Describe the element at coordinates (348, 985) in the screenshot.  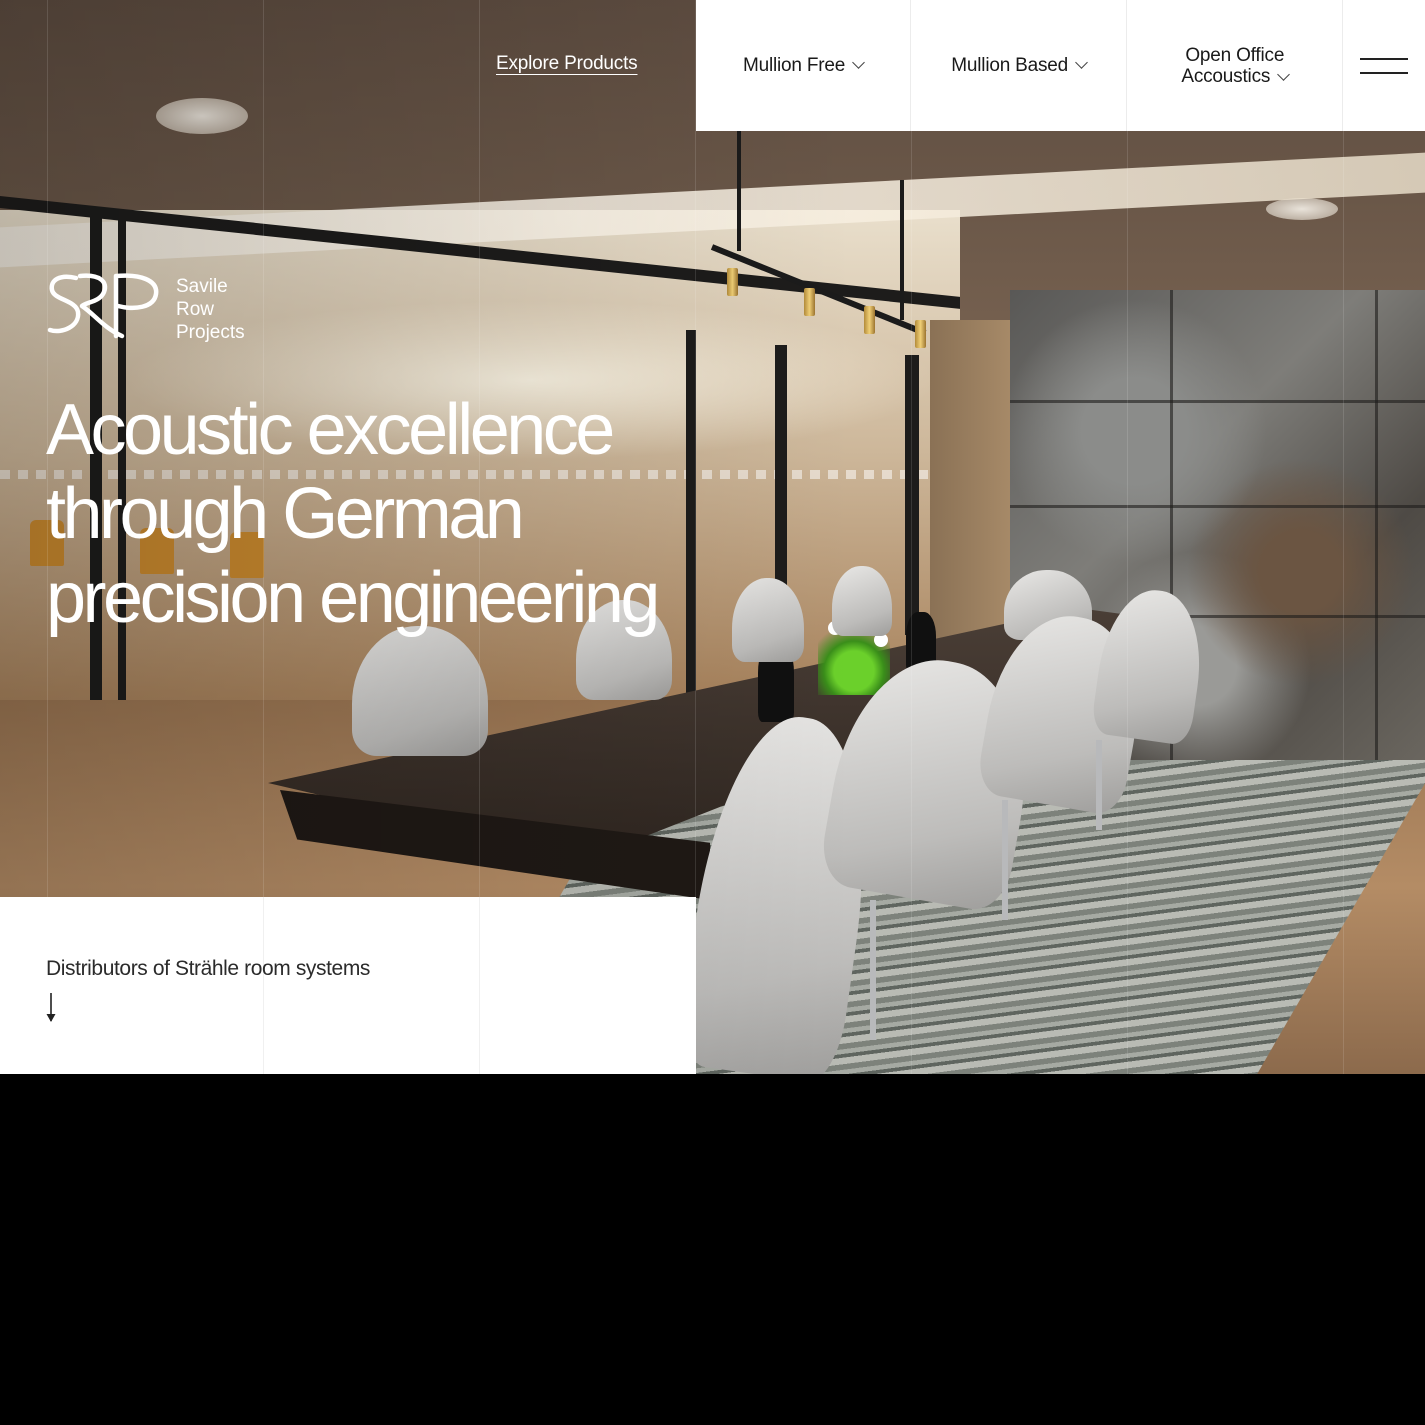
I see `intro-panel` at that location.